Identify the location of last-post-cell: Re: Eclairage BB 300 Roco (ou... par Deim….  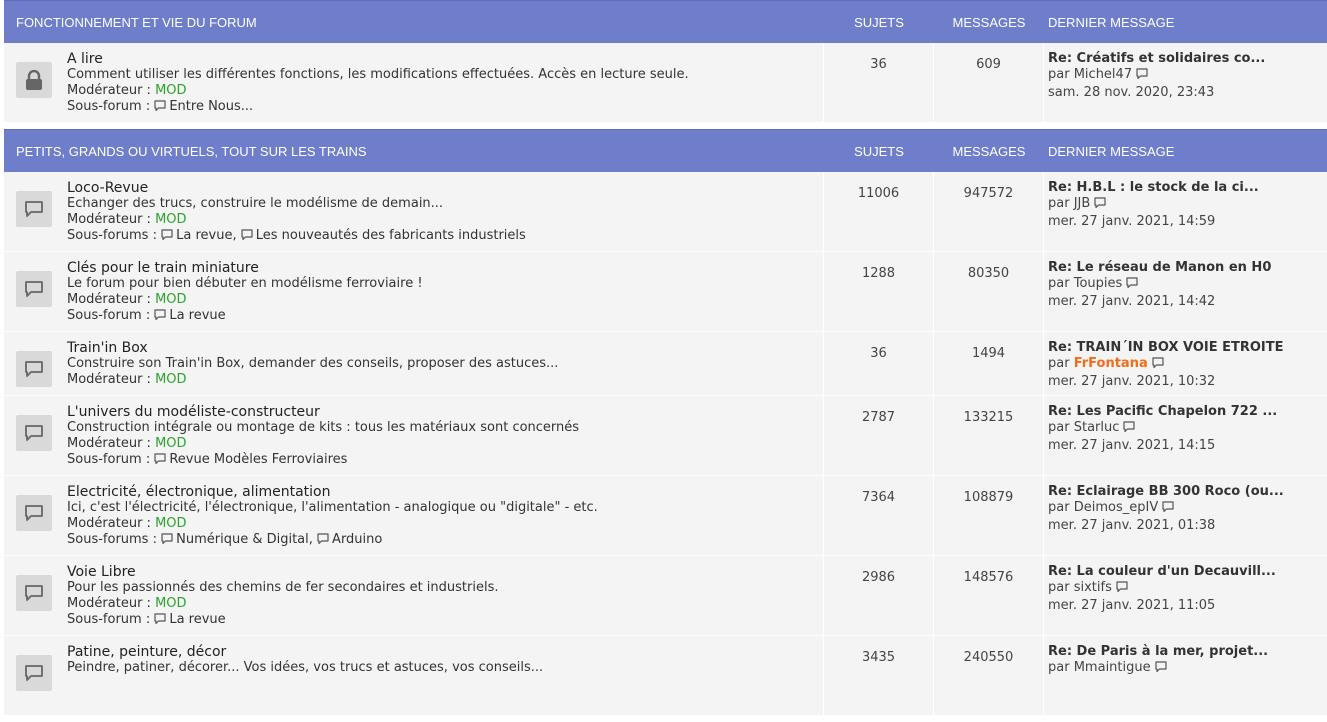
(1185, 515).